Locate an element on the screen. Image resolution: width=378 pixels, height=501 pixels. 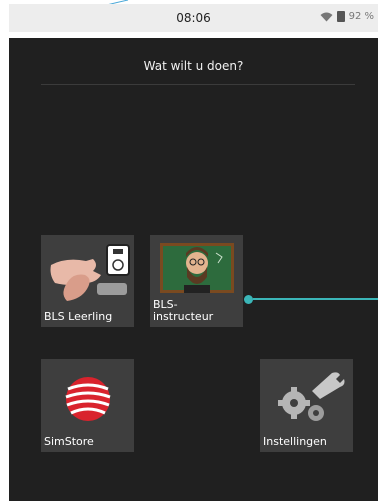
battery-icon is located at coordinates (340, 16).